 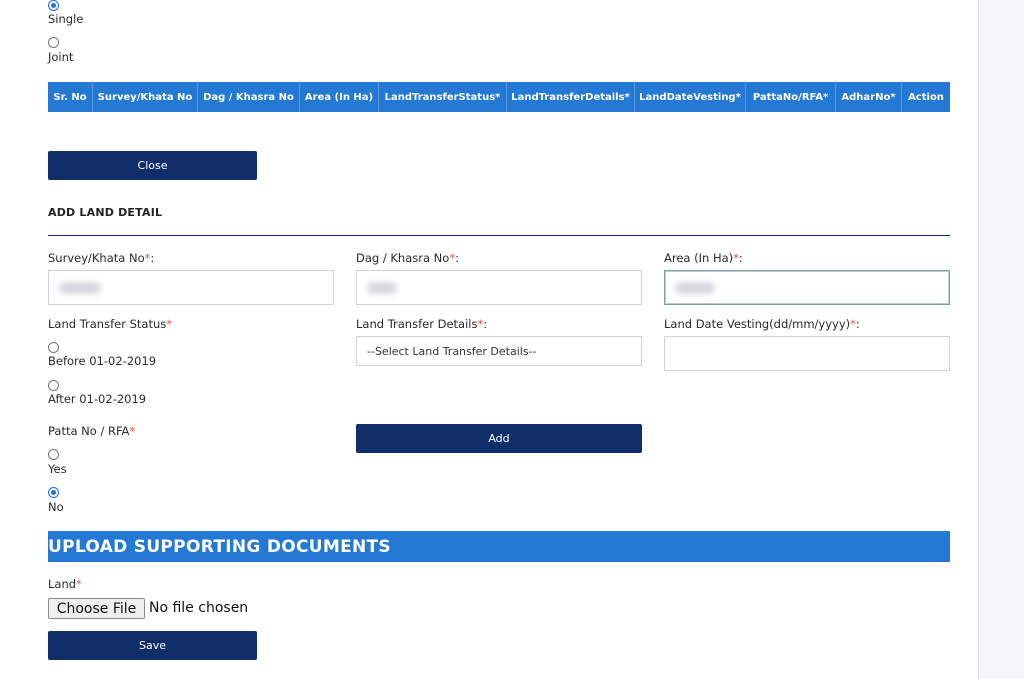 I want to click on patta-no-rfa-label: Patta No / RFA*, so click(x=92, y=431).